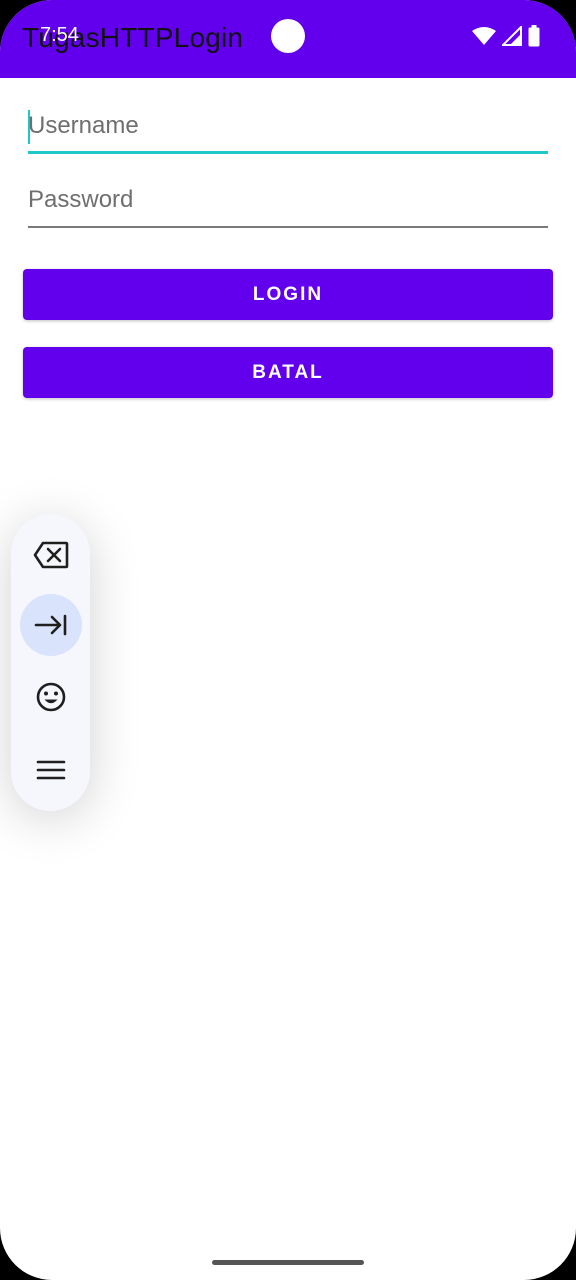 Image resolution: width=576 pixels, height=1280 pixels. What do you see at coordinates (288, 36) in the screenshot?
I see `camera-cutout` at bounding box center [288, 36].